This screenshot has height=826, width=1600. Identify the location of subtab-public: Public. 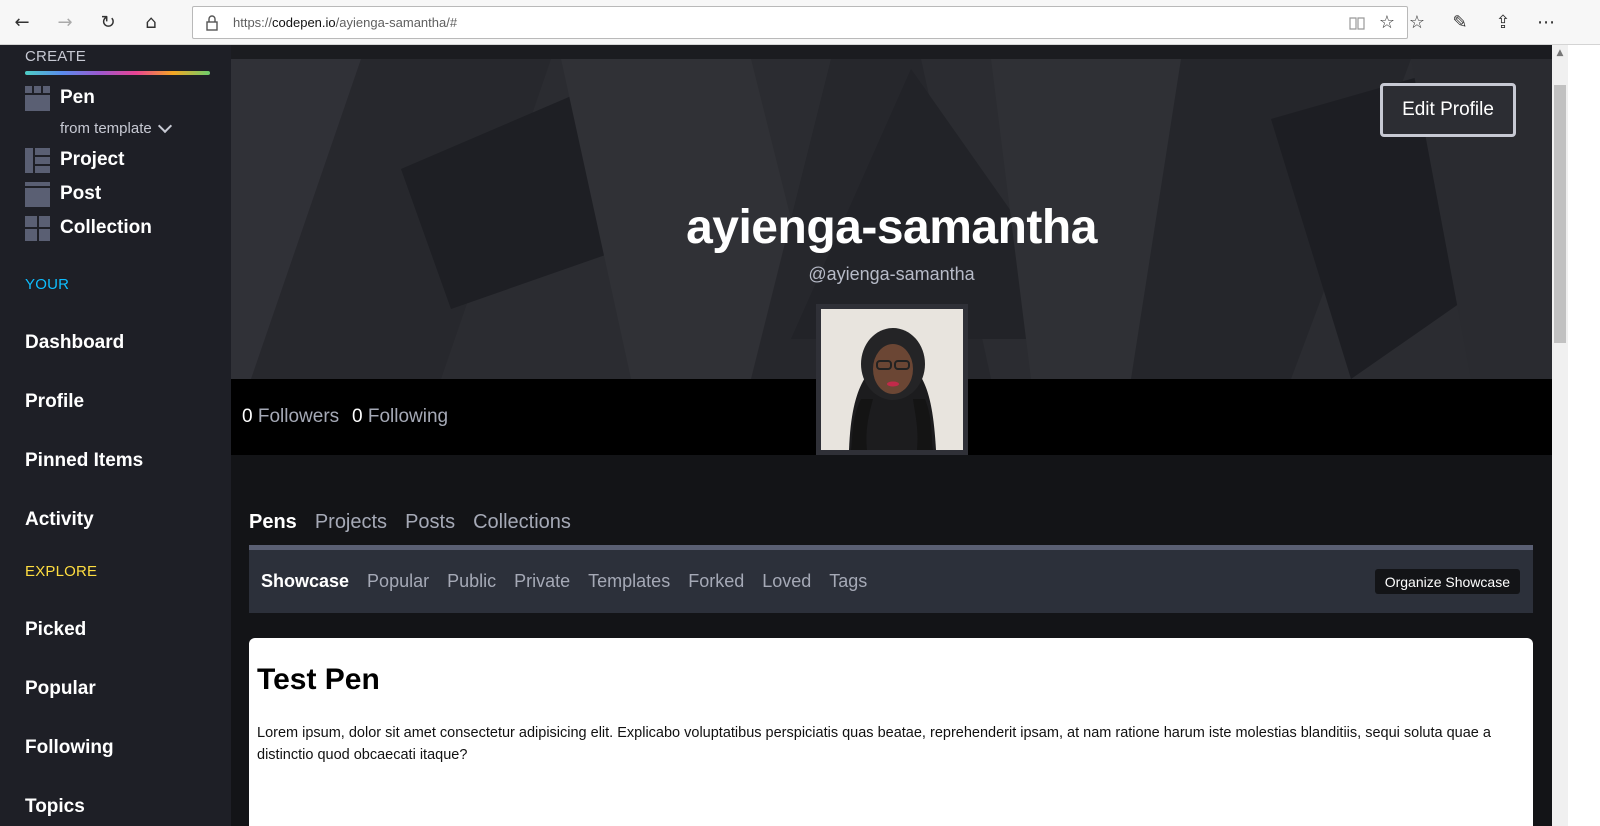
(471, 581).